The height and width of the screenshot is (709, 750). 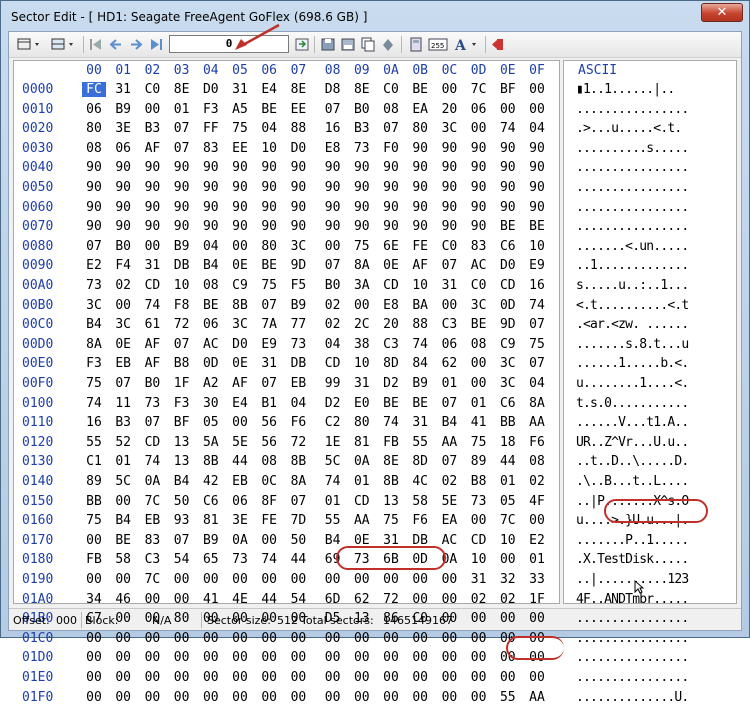 I want to click on hex-byte: 10, so click(x=269, y=148).